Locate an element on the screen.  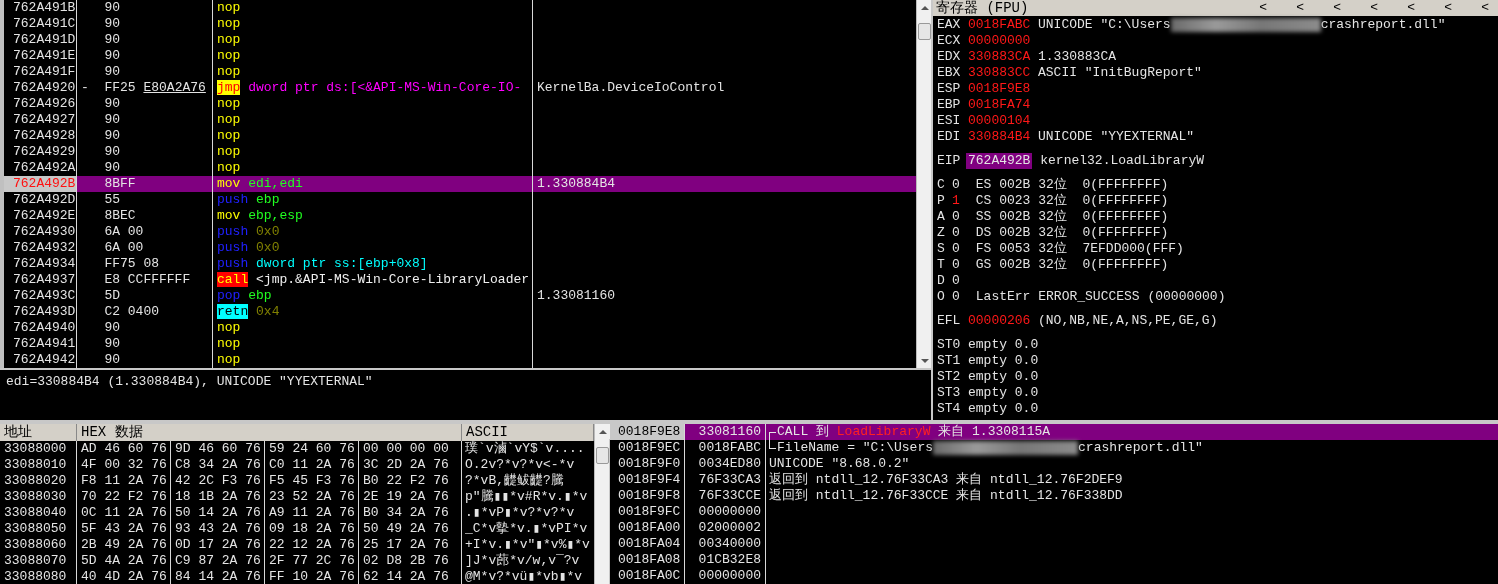
hex-cell: 2E 19 2A 76 is located at coordinates (410, 497).